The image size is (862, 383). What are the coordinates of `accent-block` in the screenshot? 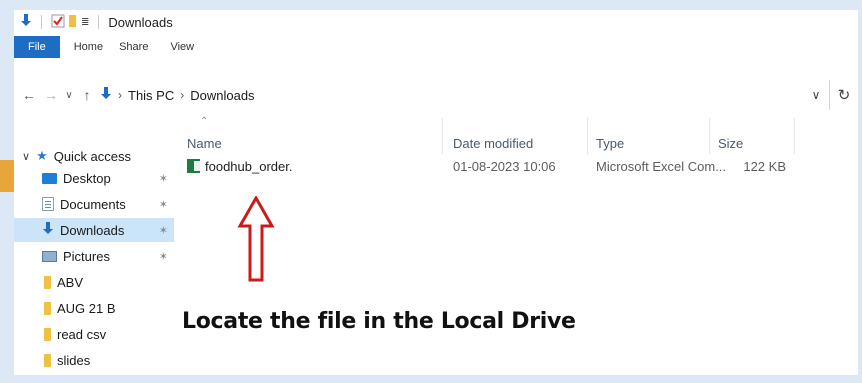 It's located at (7, 176).